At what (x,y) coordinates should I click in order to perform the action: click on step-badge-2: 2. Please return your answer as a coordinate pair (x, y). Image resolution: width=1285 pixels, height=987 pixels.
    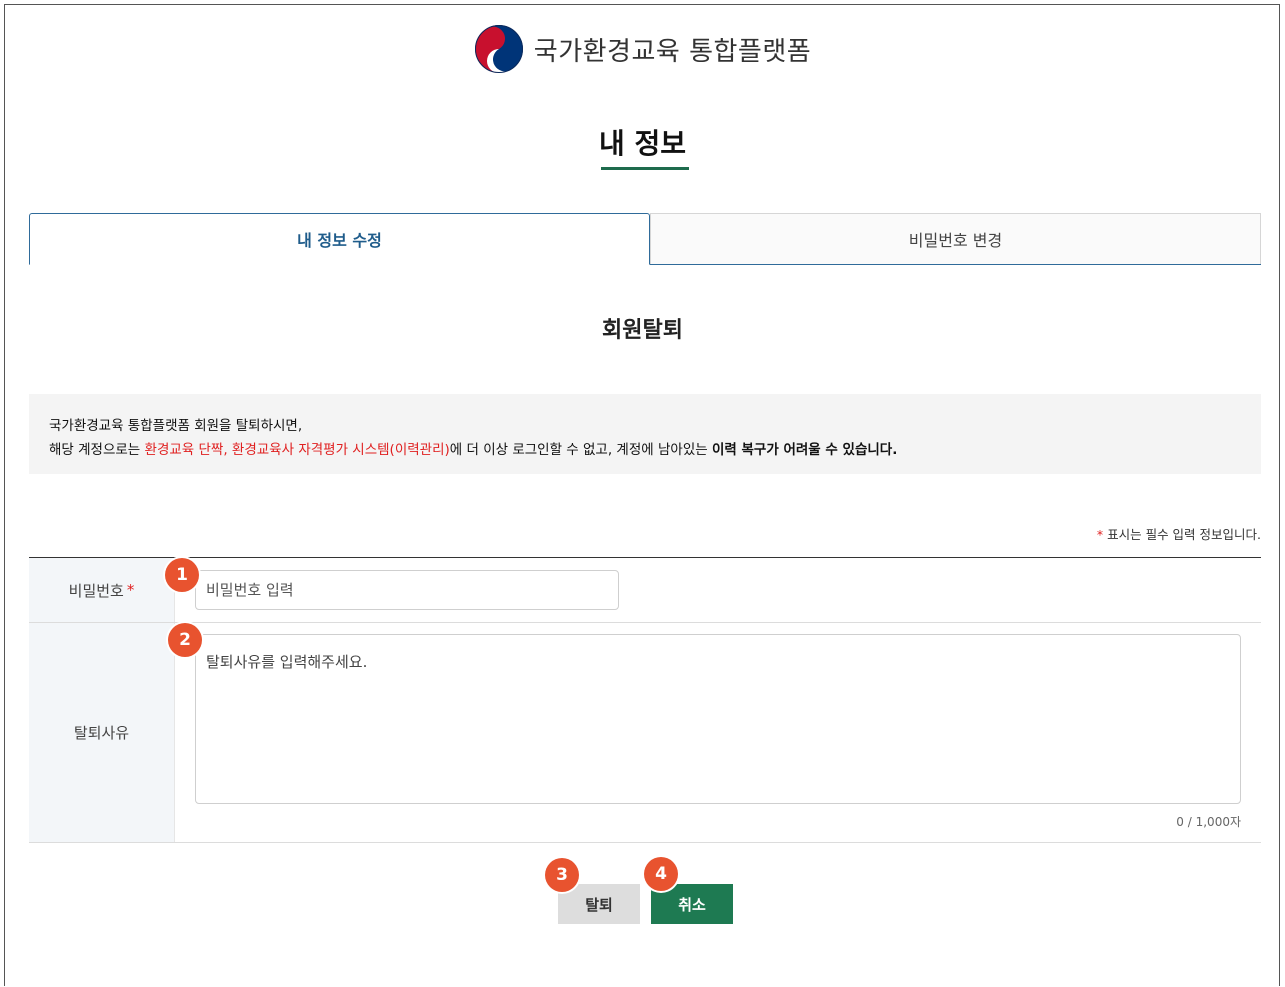
    Looking at the image, I should click on (185, 640).